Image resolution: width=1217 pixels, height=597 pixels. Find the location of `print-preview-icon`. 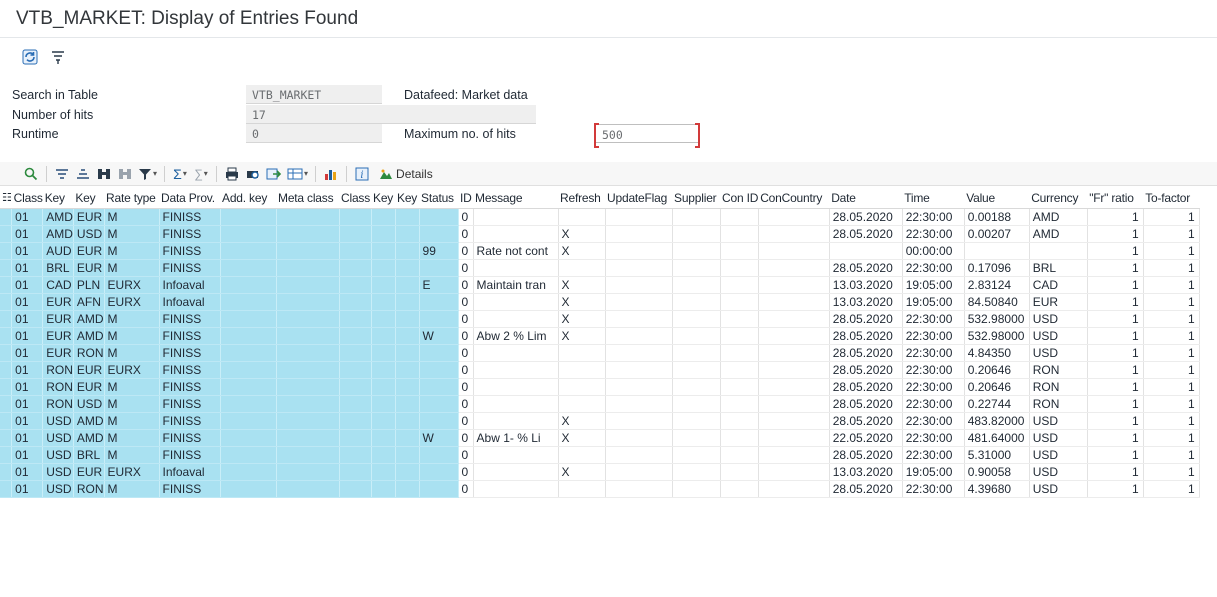

print-preview-icon is located at coordinates (253, 174).